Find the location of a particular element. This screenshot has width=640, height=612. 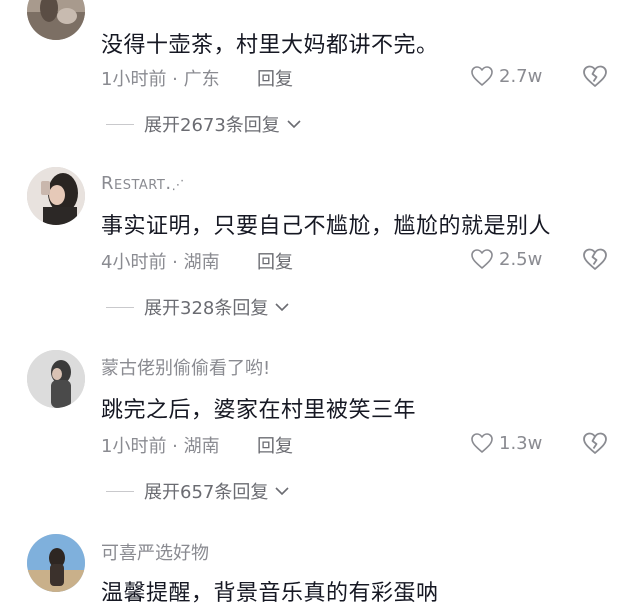

comment-time-location: 1小时前 · 广东 is located at coordinates (160, 79).